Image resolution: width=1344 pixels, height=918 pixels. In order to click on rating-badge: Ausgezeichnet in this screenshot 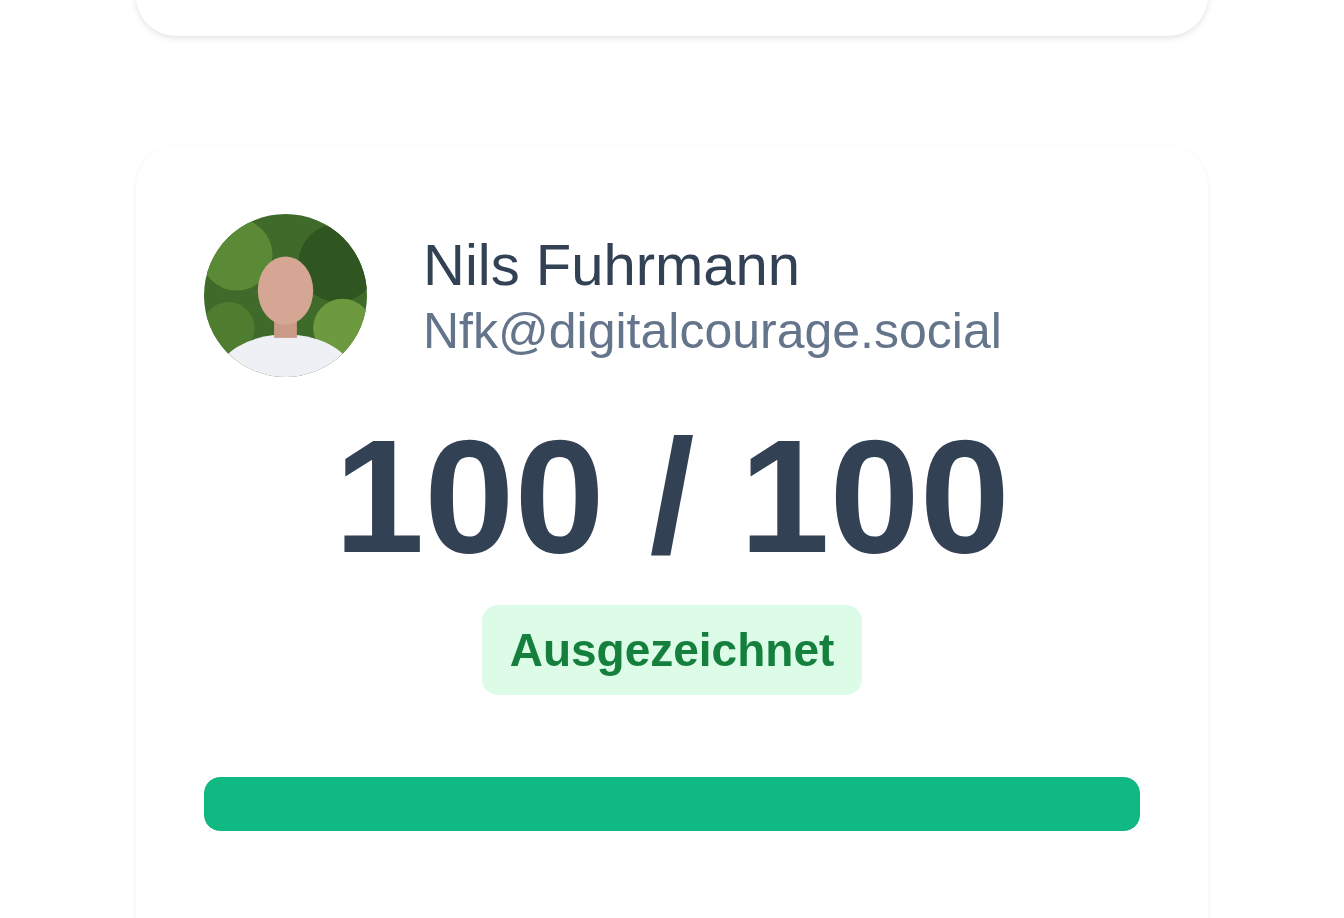, I will do `click(672, 650)`.